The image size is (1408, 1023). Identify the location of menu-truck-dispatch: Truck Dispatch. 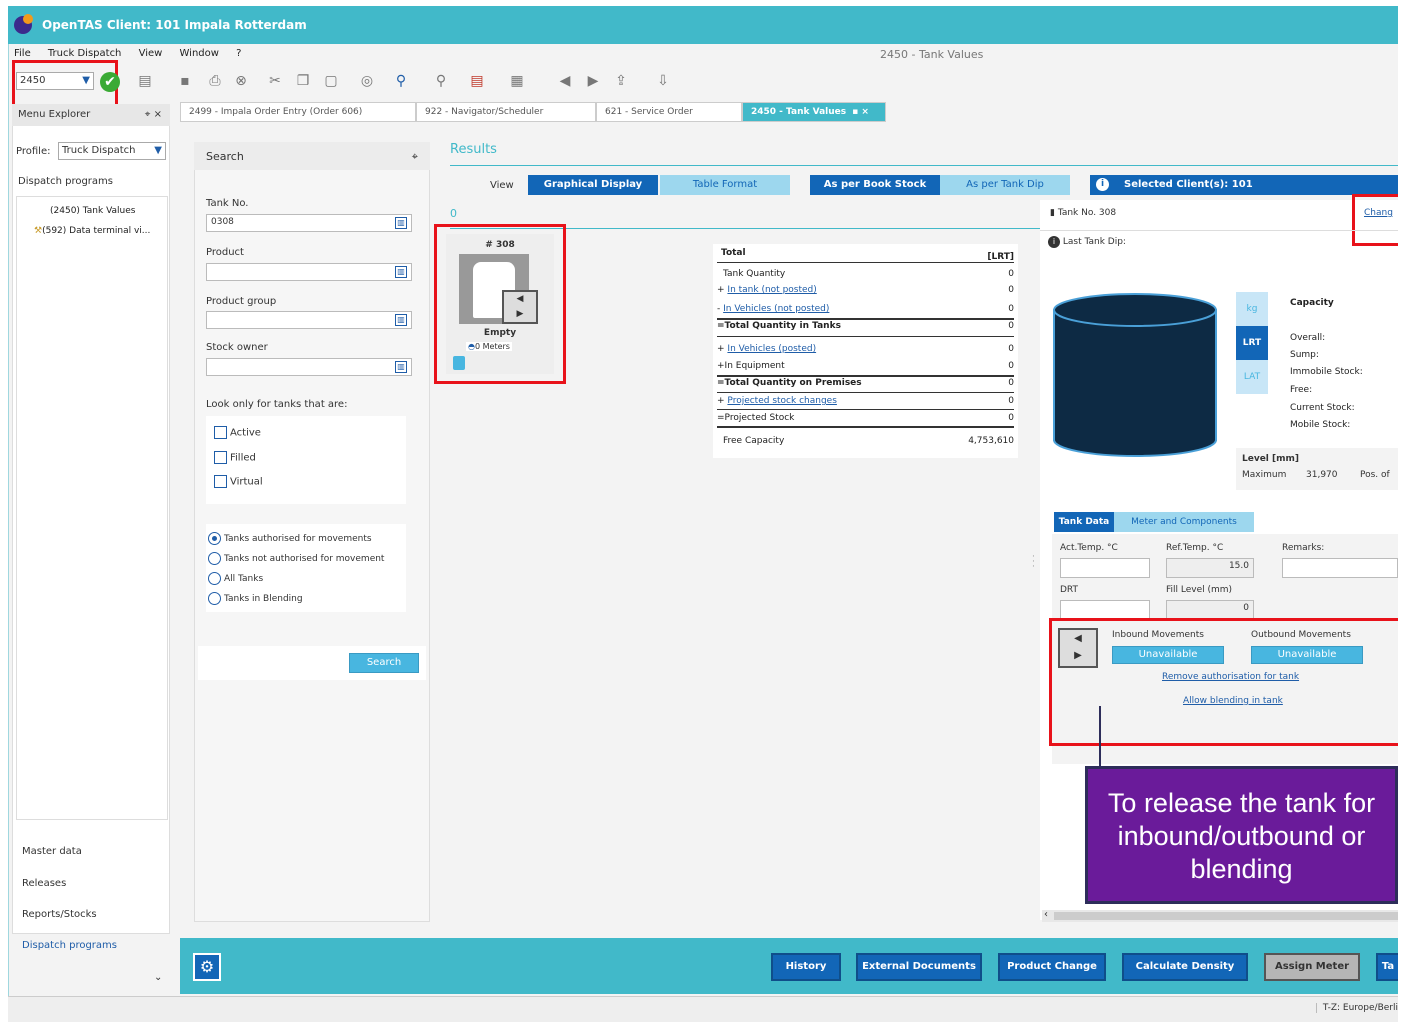
(84, 53).